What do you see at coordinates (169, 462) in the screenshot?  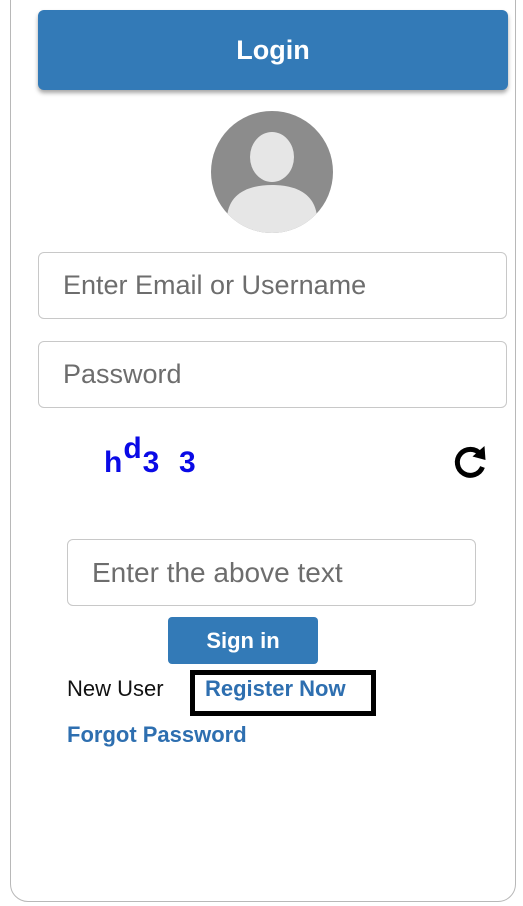 I see `captcha-char: 3 3` at bounding box center [169, 462].